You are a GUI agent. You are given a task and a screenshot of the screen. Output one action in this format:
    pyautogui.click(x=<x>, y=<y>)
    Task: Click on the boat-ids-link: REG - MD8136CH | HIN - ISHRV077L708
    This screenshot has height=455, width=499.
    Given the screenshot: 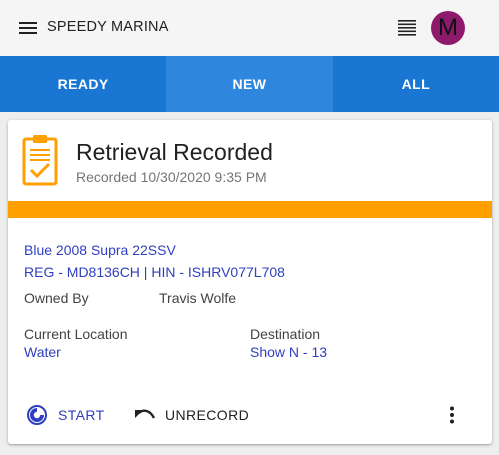 What is the action you would take?
    pyautogui.click(x=154, y=272)
    